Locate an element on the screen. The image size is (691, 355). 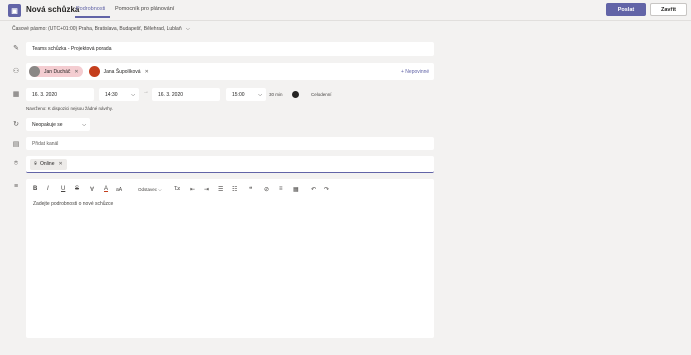
end-time-field: 15:00 ⌵ is located at coordinates (246, 94).